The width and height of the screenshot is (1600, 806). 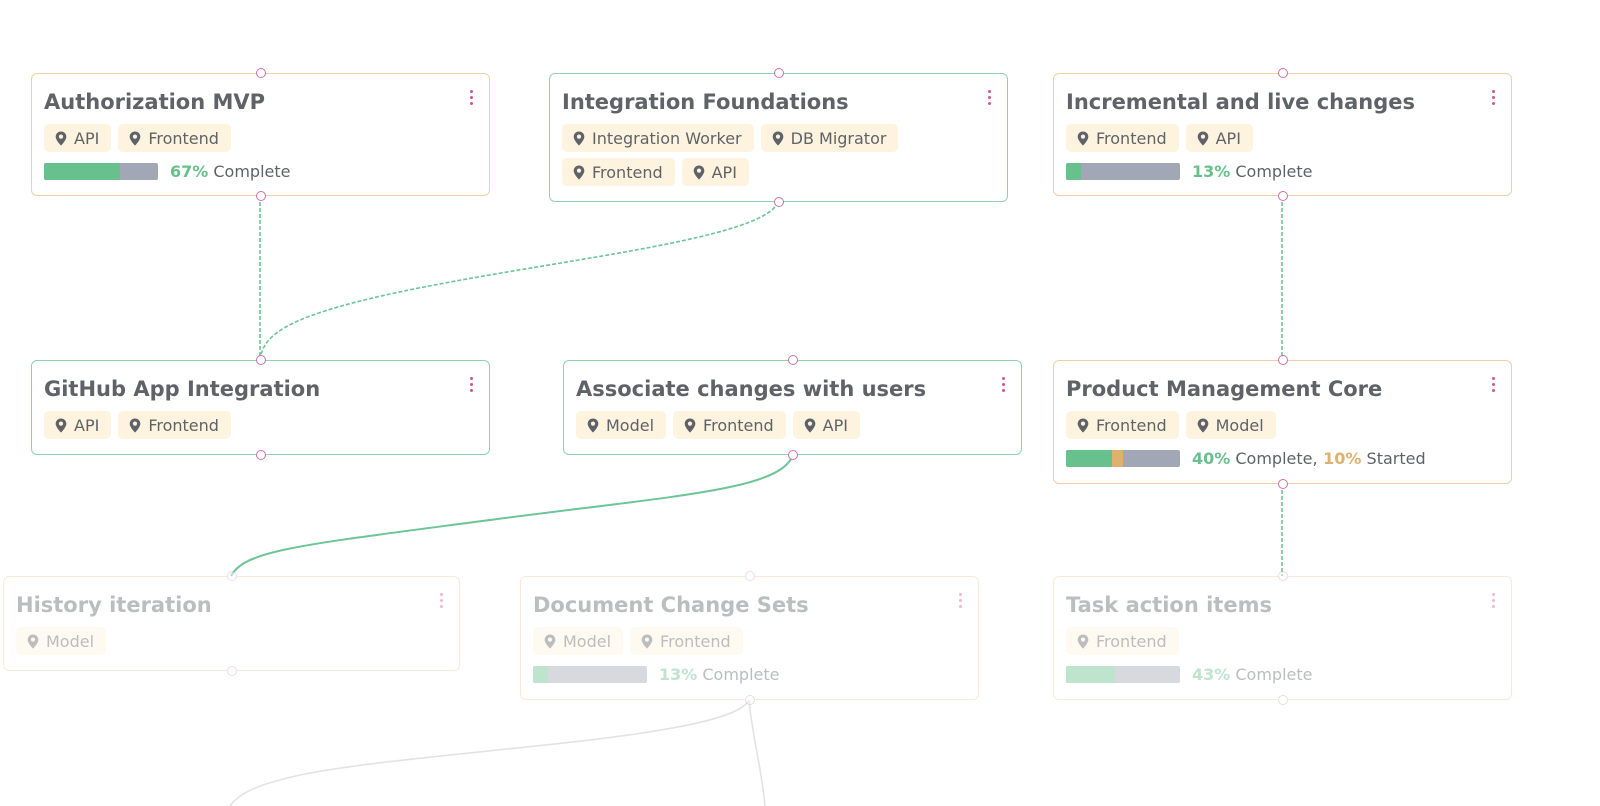 What do you see at coordinates (751, 389) in the screenshot?
I see `node-title: Associate changes with users` at bounding box center [751, 389].